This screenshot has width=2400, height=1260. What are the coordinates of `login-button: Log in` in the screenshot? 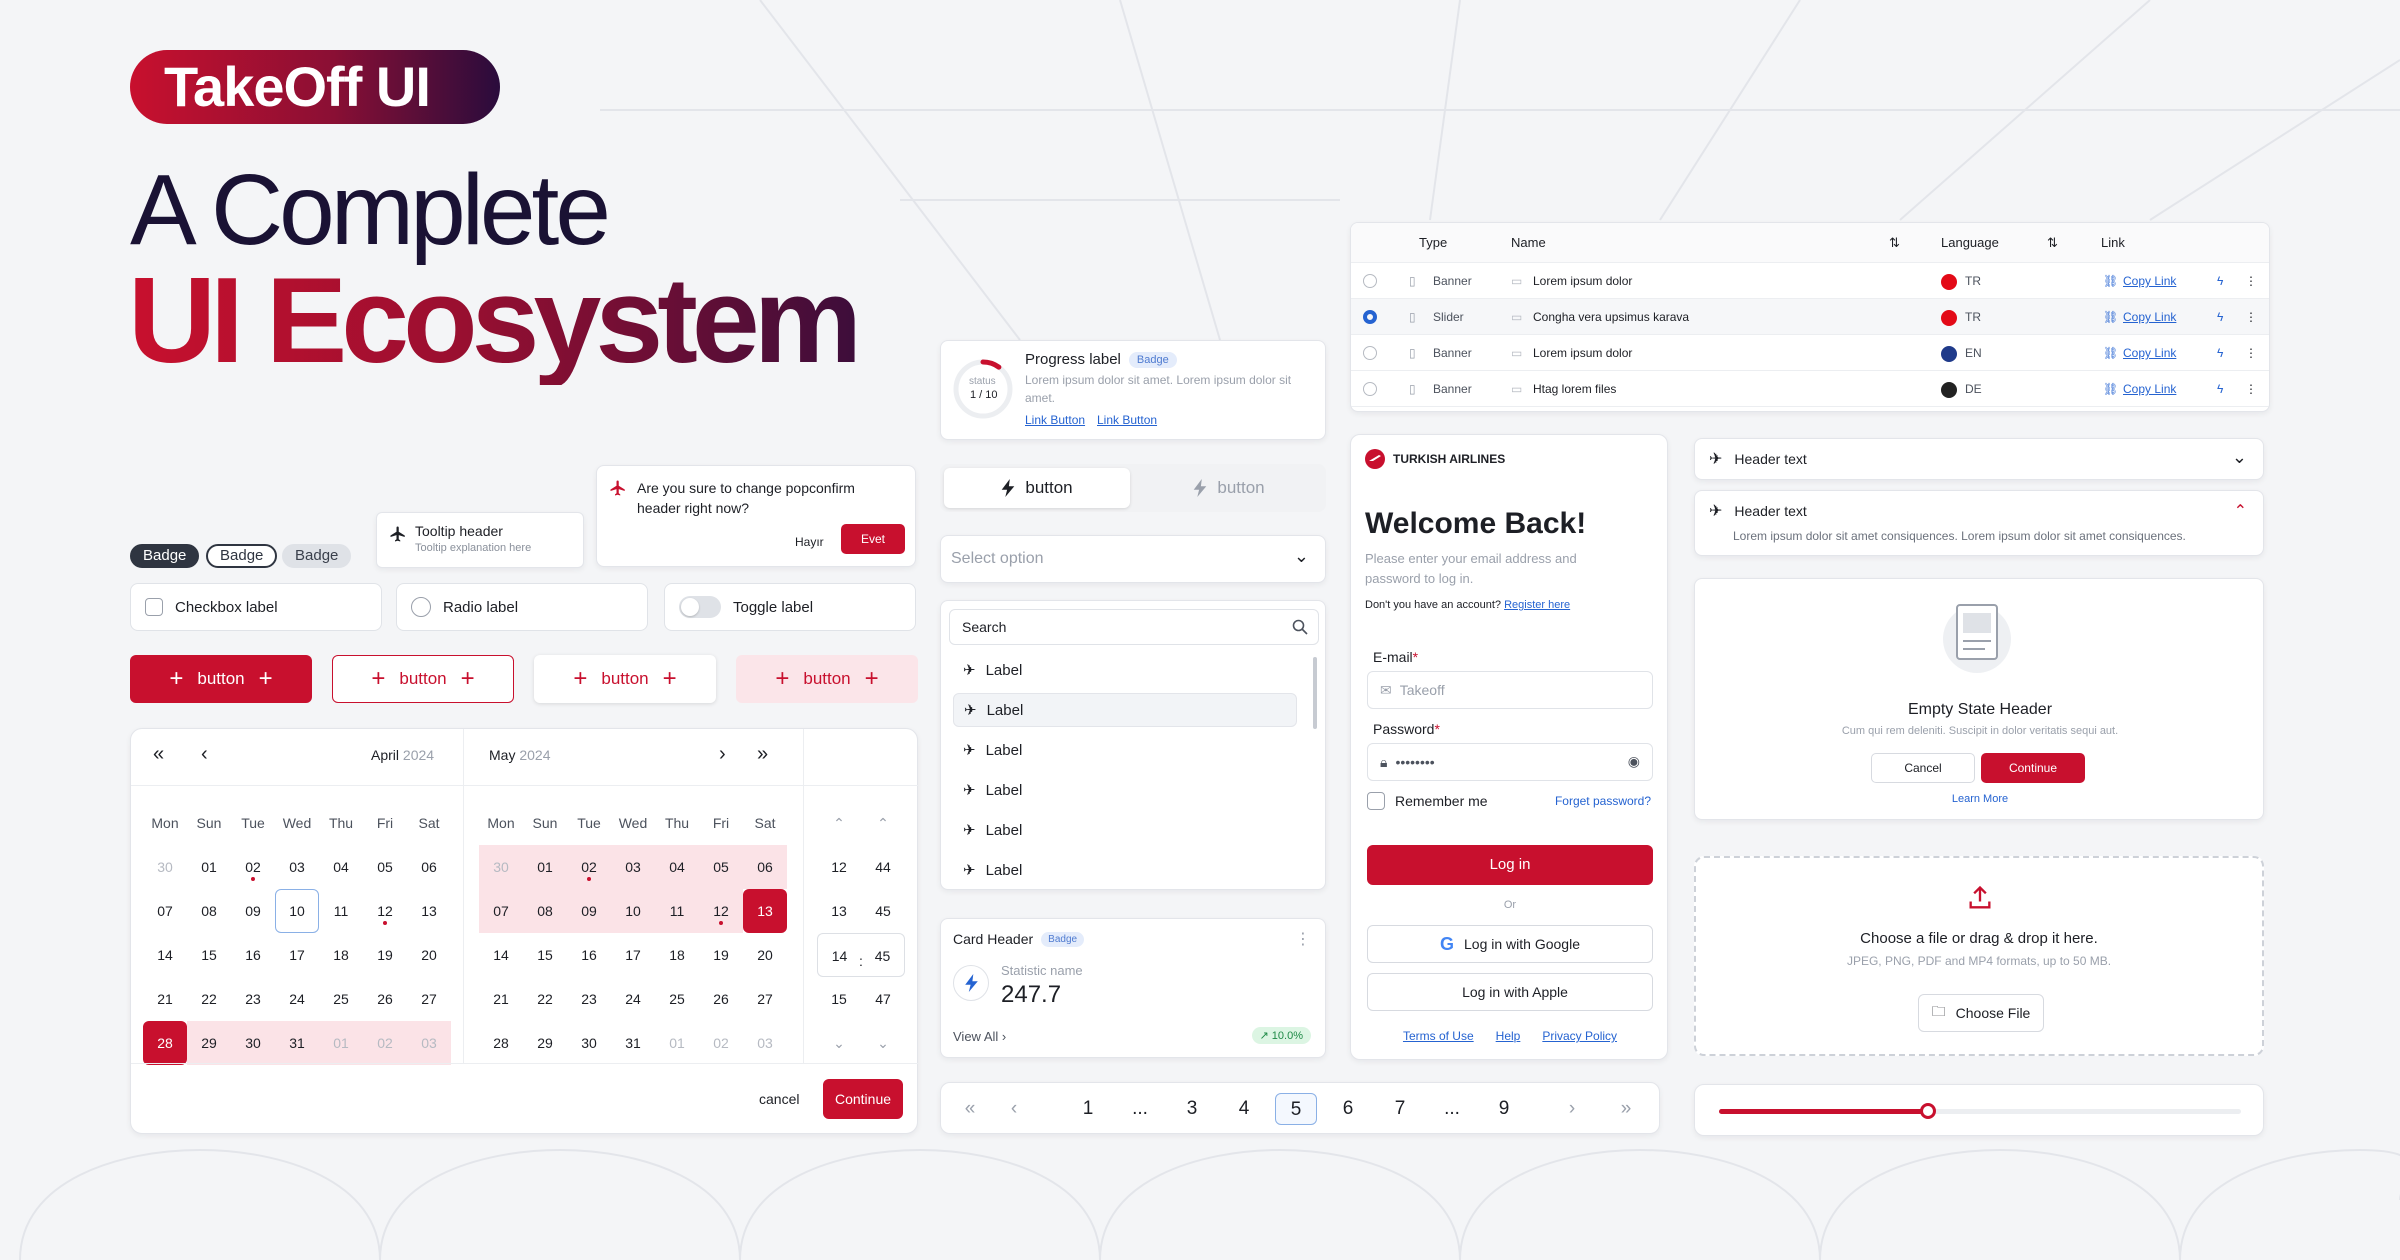 It's located at (1510, 865).